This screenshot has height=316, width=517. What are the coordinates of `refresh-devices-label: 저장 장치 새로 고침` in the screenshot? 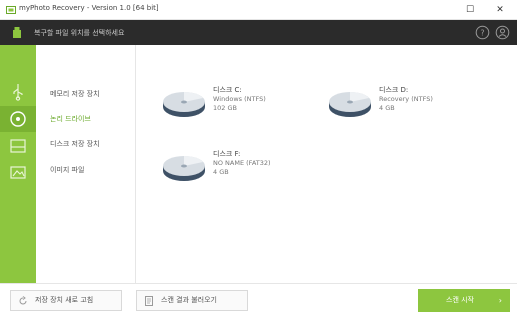 It's located at (64, 300).